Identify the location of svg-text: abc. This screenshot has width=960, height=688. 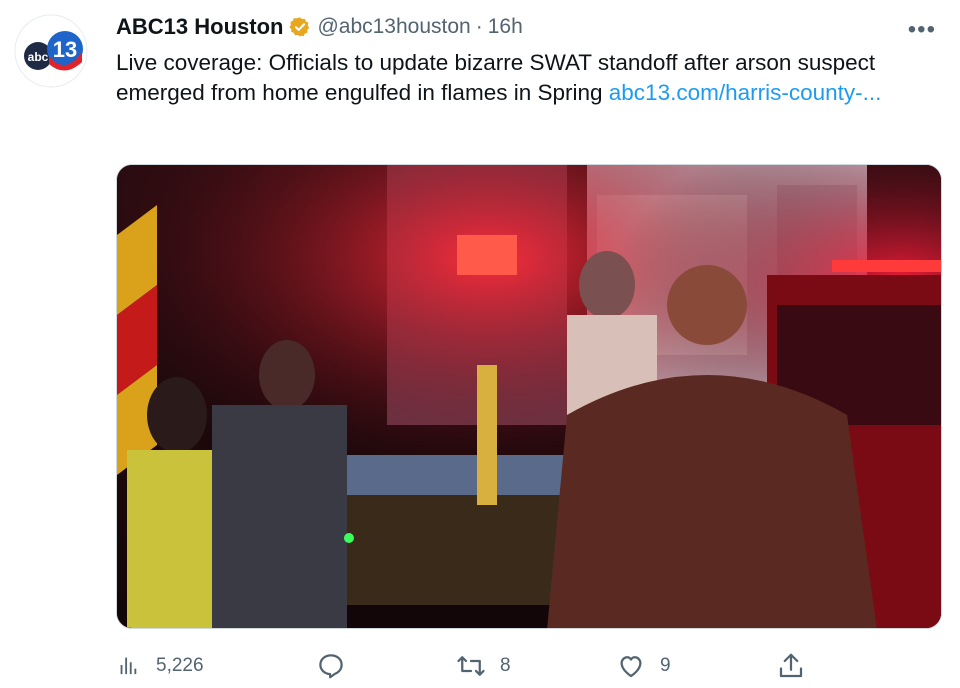
(38, 57).